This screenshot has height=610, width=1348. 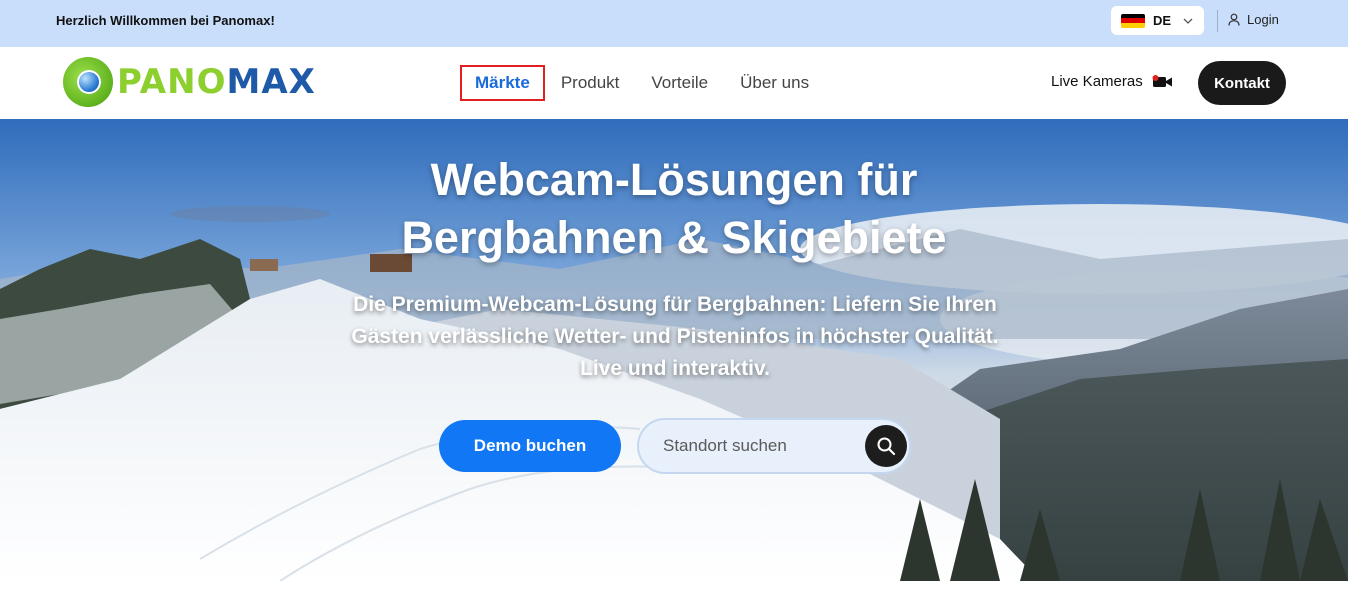 I want to click on logo-eye-icon, so click(x=88, y=82).